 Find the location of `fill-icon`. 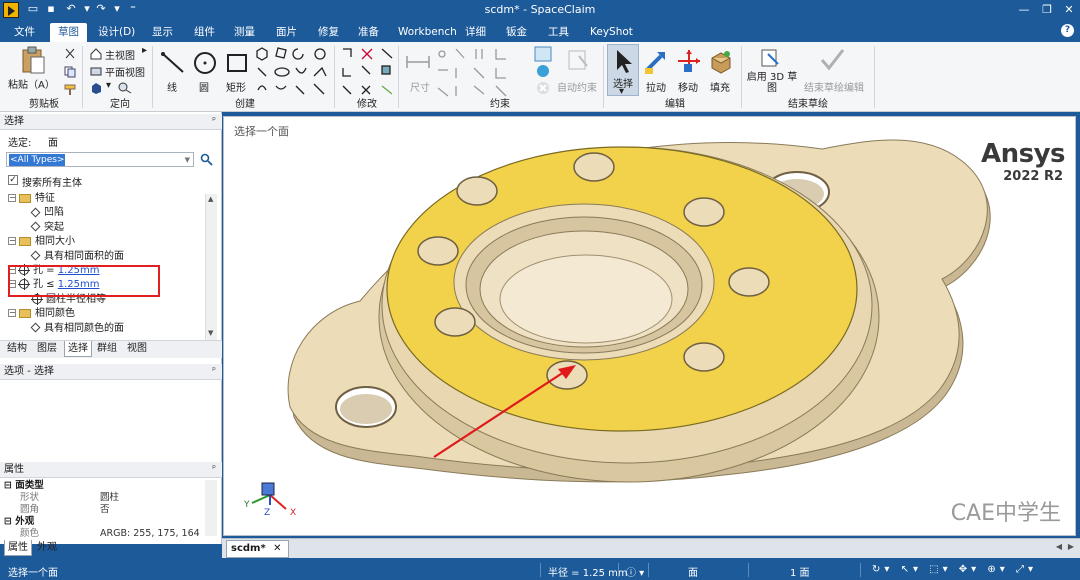

fill-icon is located at coordinates (721, 62).